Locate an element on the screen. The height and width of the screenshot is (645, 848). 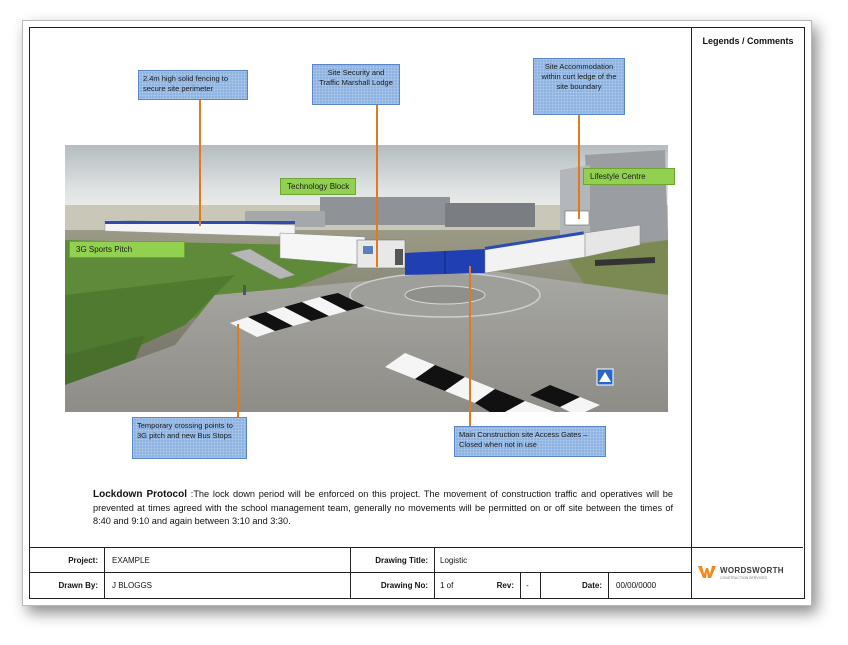
drawn-by-label: Drawn By: is located at coordinates (78, 585).